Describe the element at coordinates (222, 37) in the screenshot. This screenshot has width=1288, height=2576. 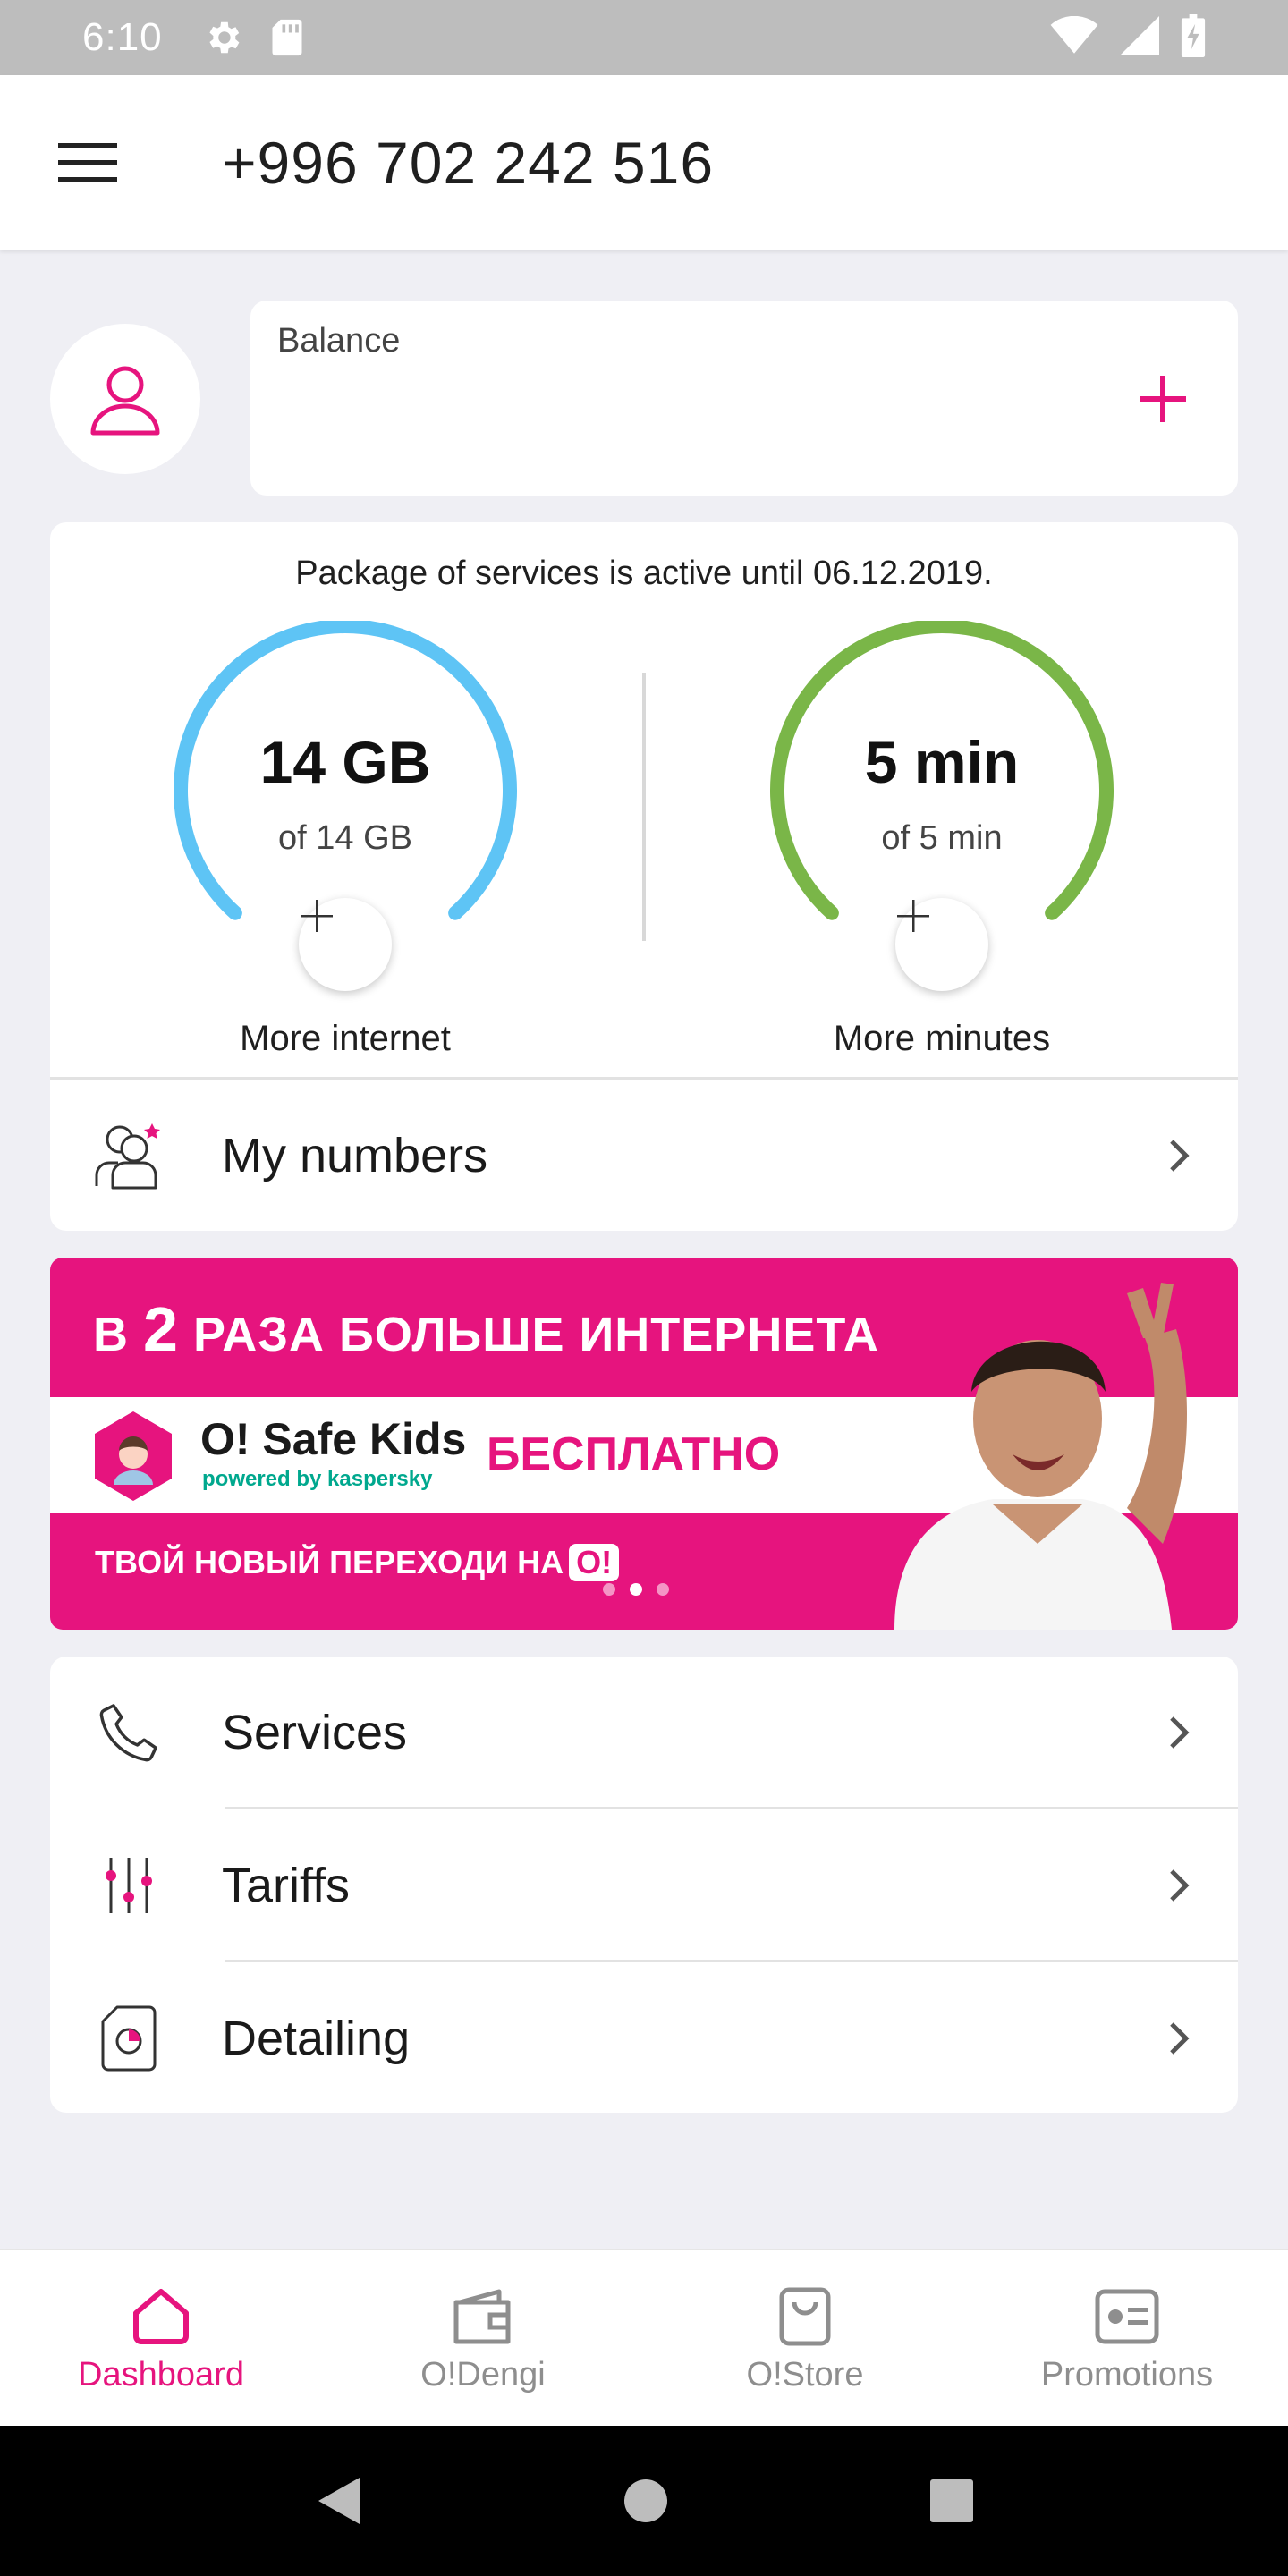
I see `settings-icon` at that location.